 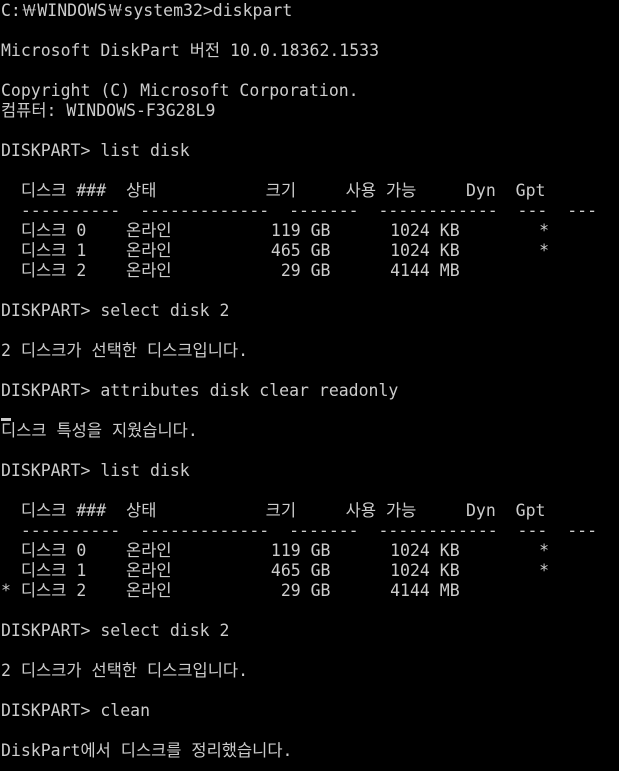 What do you see at coordinates (230, 270) in the screenshot?
I see `console-line: 디스크 2 온라인 29 GB 4144 MB` at bounding box center [230, 270].